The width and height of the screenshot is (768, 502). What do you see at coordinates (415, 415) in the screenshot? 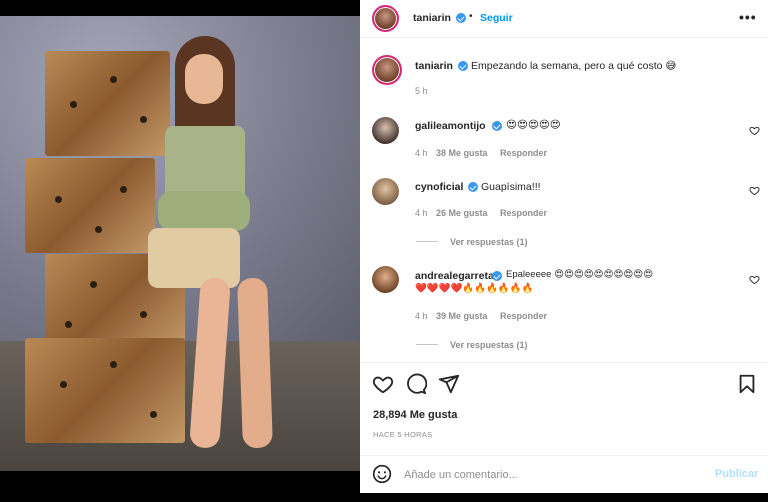
I see `likes-count: 28,894 Me gusta` at bounding box center [415, 415].